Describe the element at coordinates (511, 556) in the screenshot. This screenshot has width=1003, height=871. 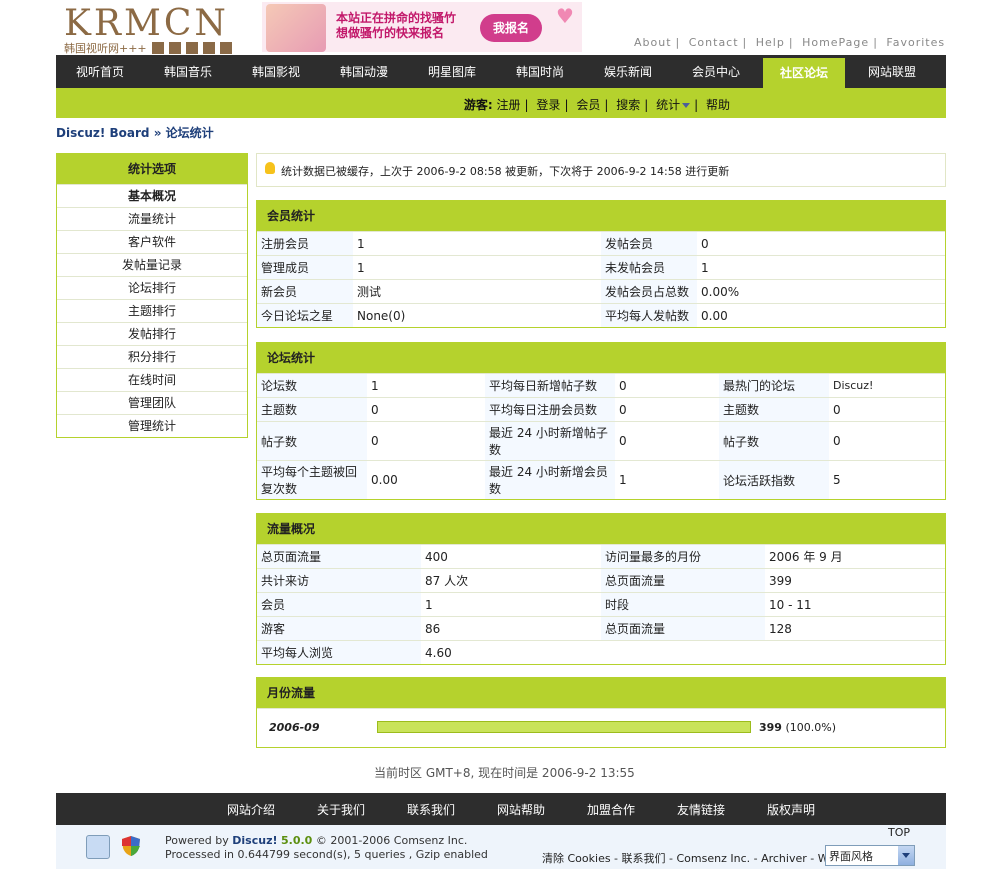
I see `cell-value: 400` at that location.